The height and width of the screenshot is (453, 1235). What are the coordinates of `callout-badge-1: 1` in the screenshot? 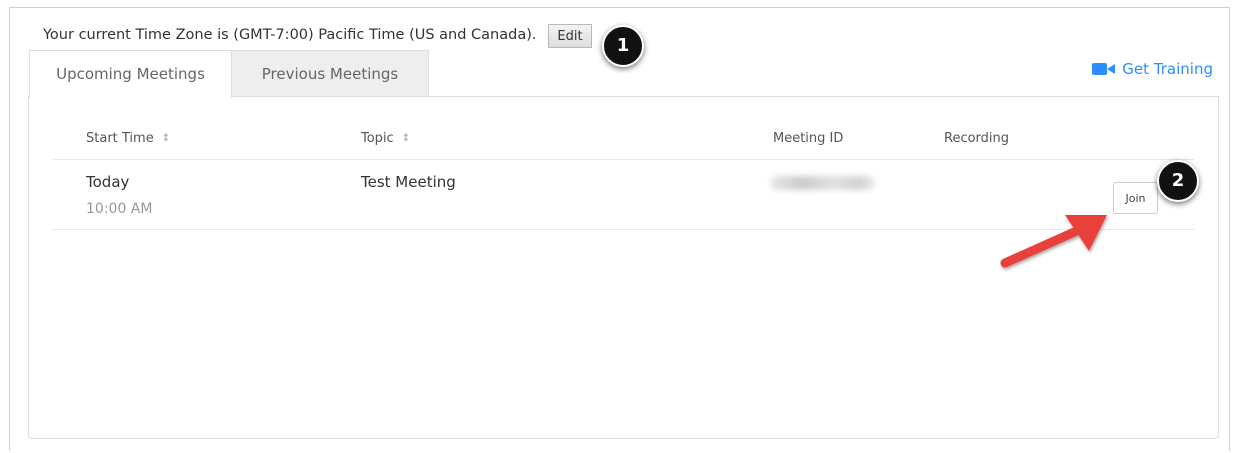 It's located at (623, 46).